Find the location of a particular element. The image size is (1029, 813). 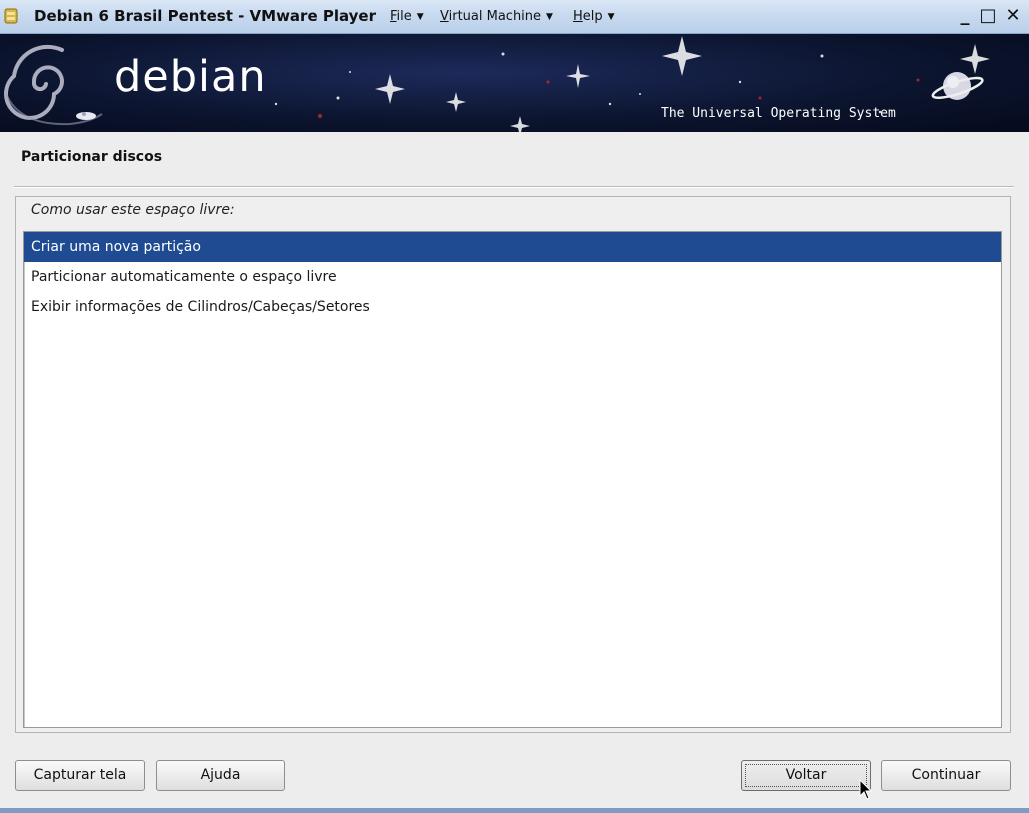

spaceship-icon is located at coordinates (86, 116).